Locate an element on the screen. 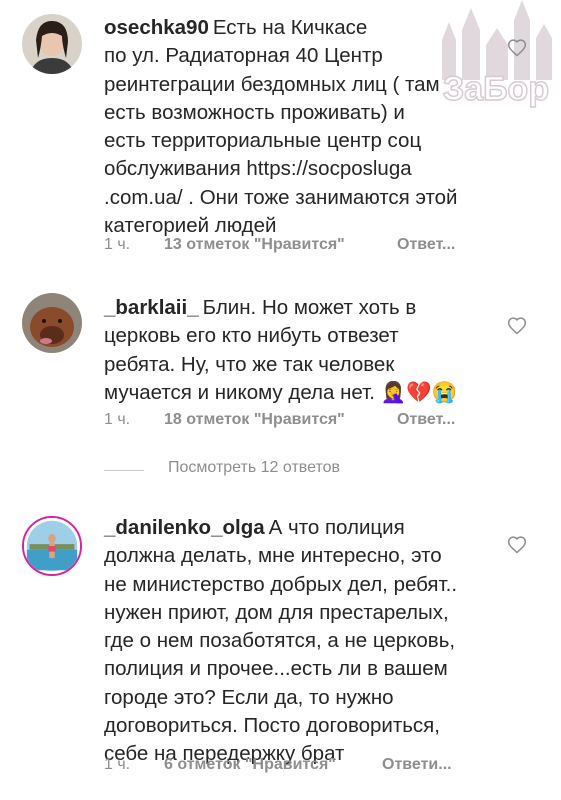 Image resolution: width=561 pixels, height=800 pixels. comment-likes: 13 отметок "Нравится" is located at coordinates (280, 245).